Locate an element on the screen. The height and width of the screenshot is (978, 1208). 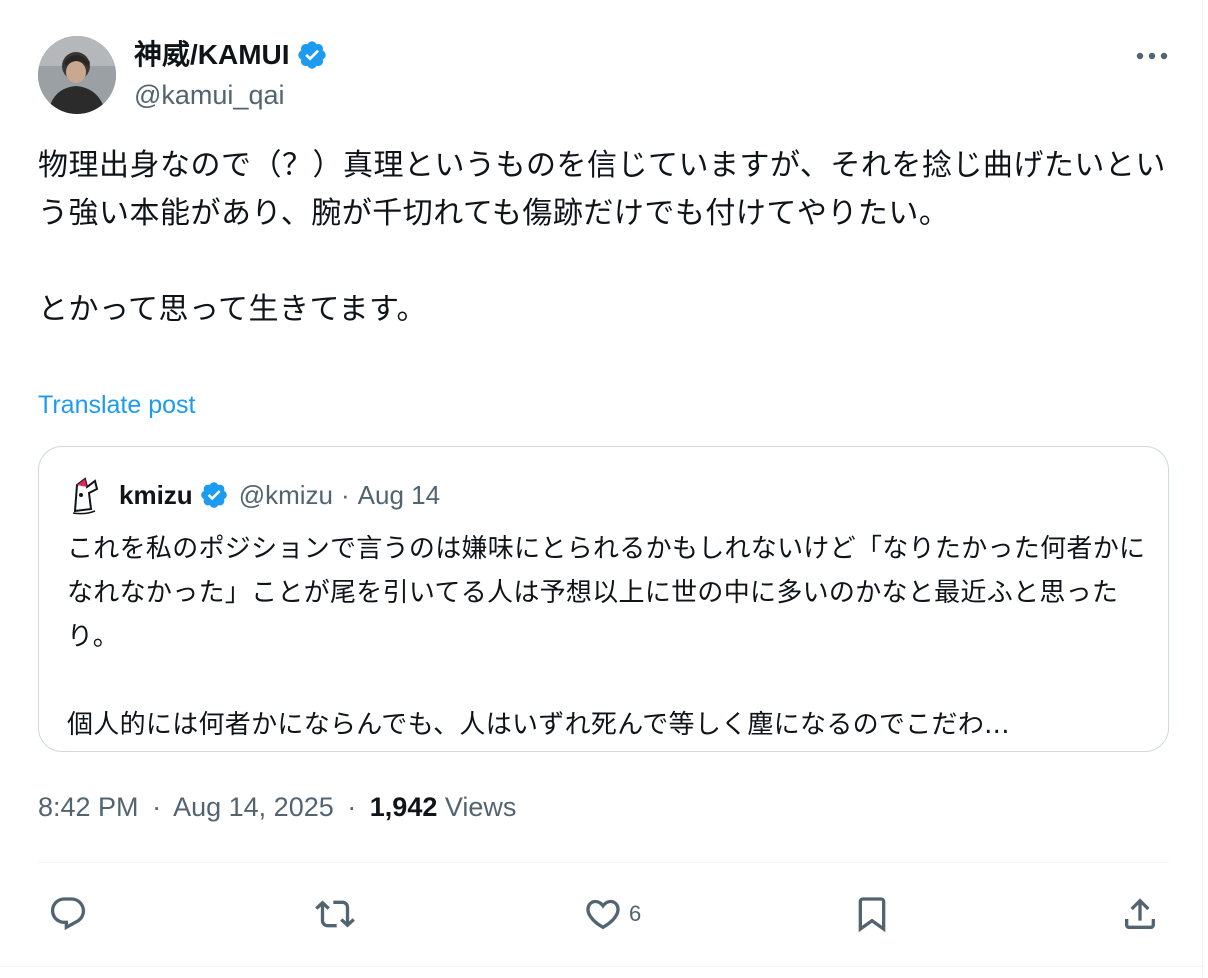
share-icon is located at coordinates (1140, 913).